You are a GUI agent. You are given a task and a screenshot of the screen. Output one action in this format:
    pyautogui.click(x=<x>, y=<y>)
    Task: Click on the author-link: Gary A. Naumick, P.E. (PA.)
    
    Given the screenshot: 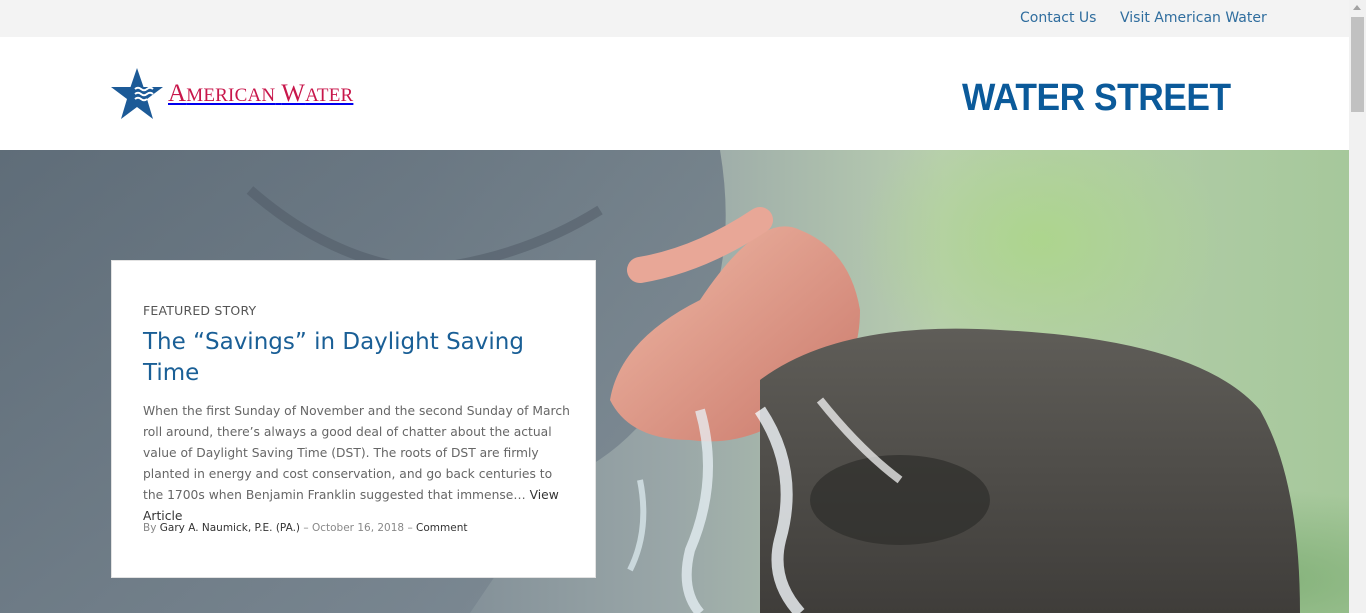 What is the action you would take?
    pyautogui.click(x=230, y=528)
    